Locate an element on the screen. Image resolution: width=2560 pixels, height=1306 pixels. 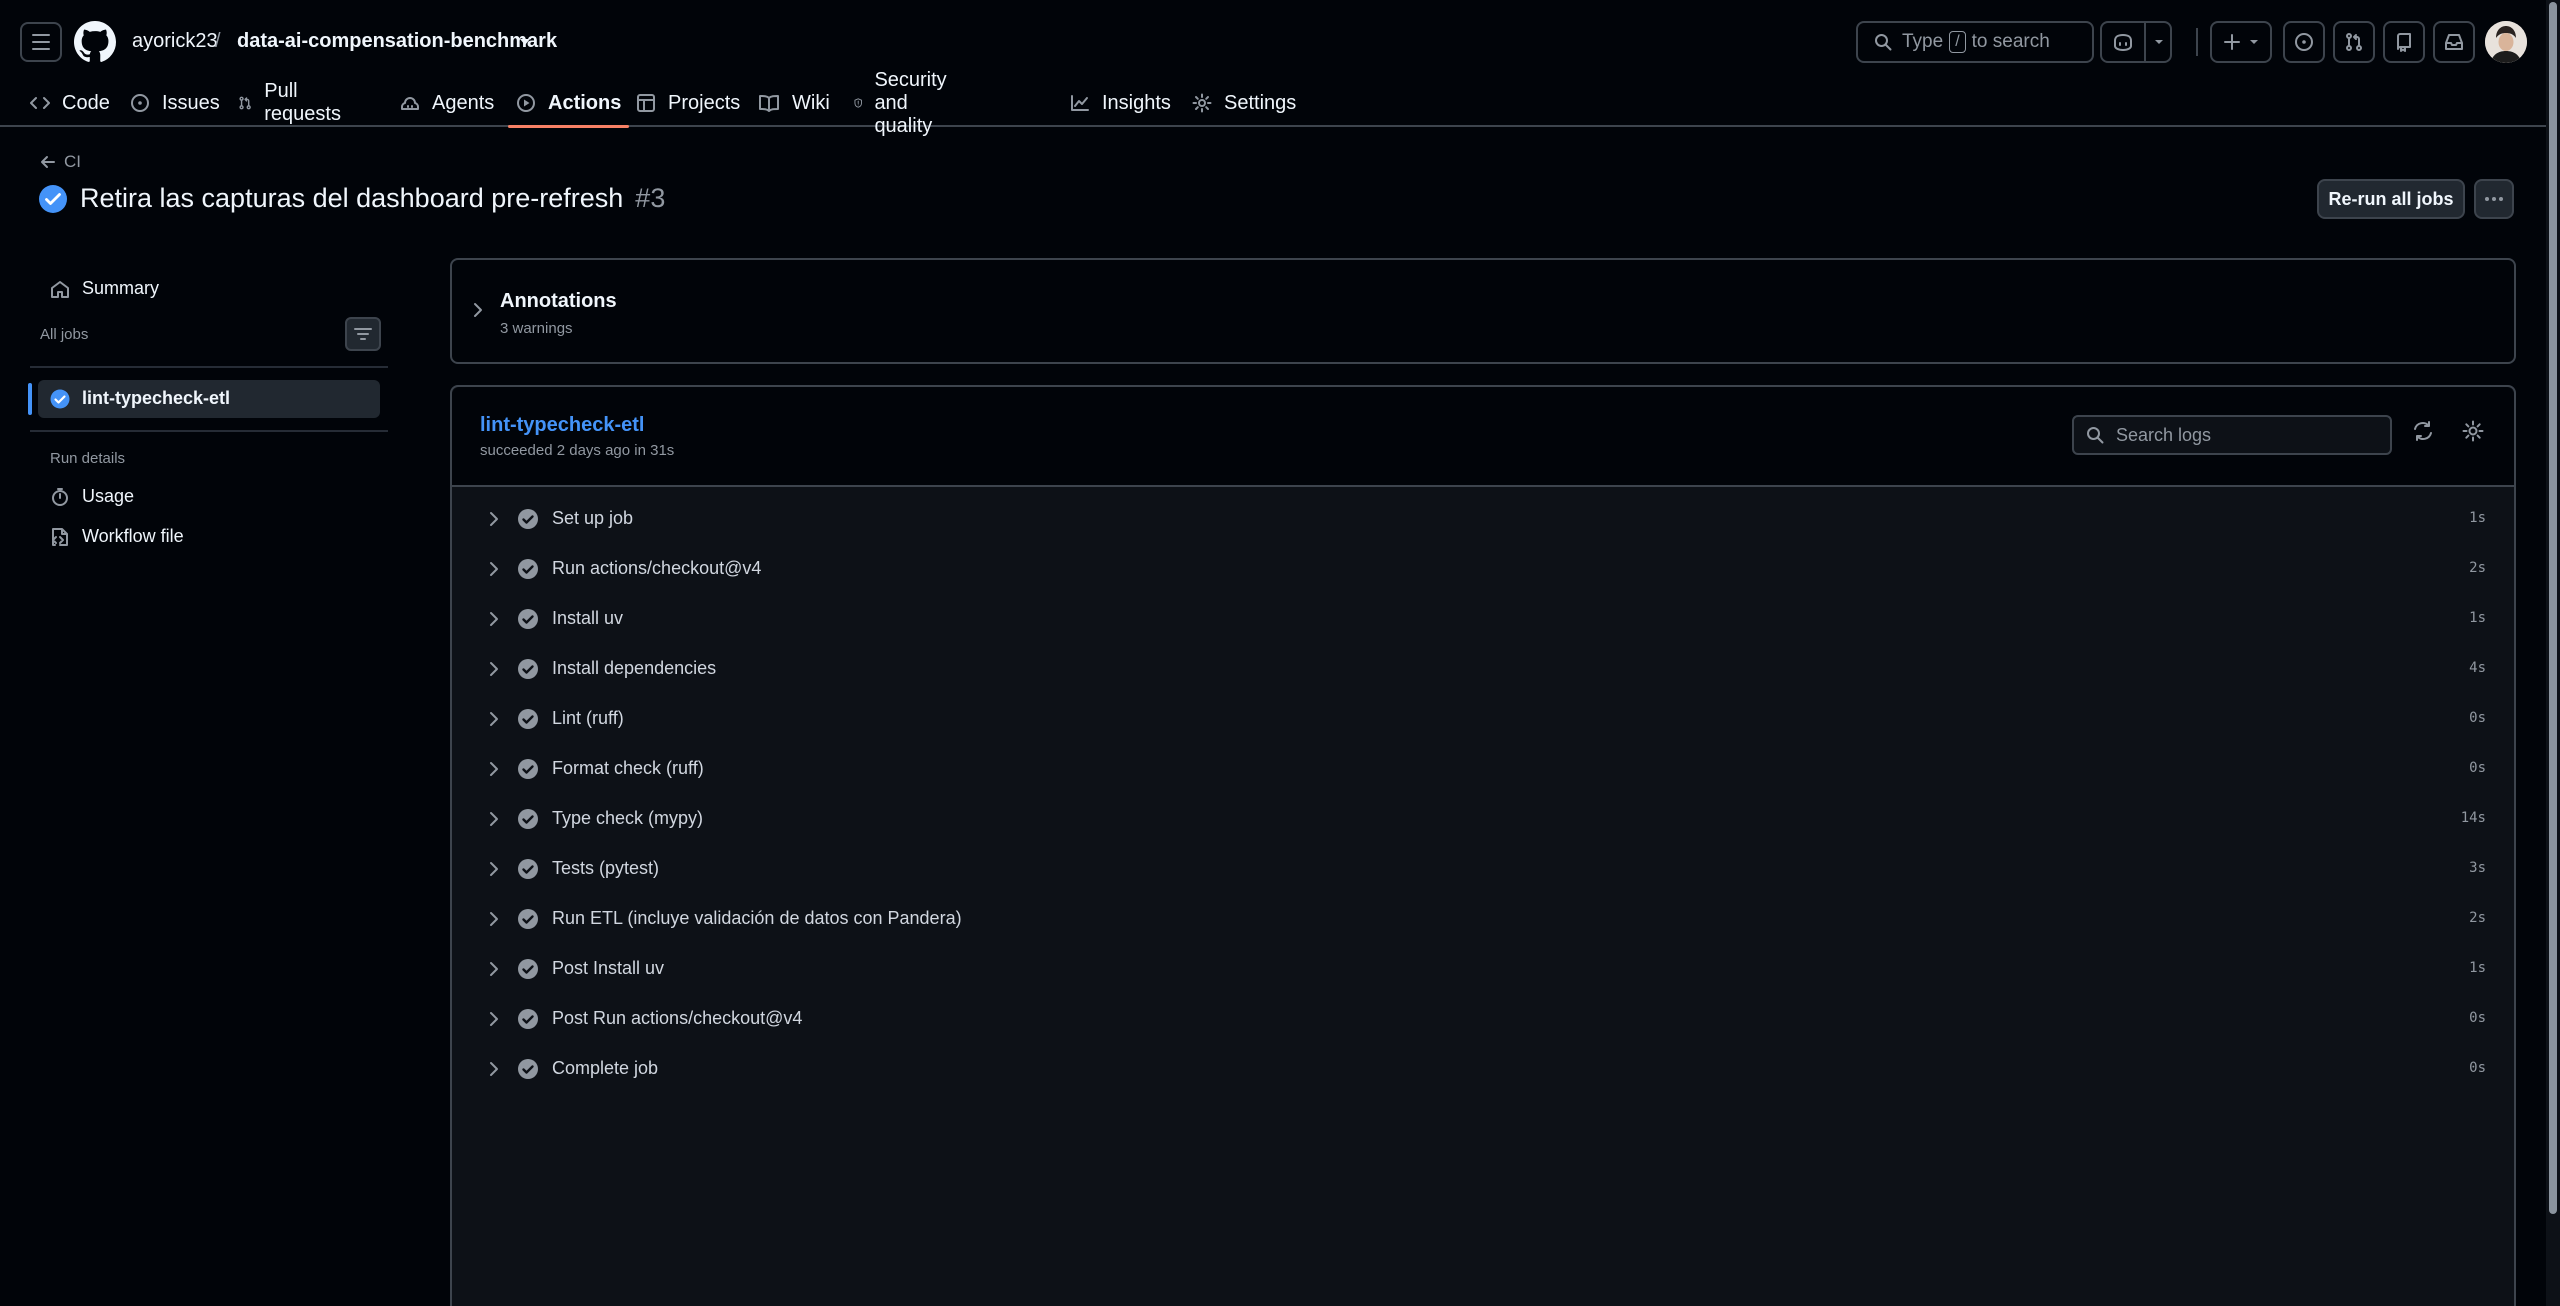
copilot-dropdown is located at coordinates (2159, 42).